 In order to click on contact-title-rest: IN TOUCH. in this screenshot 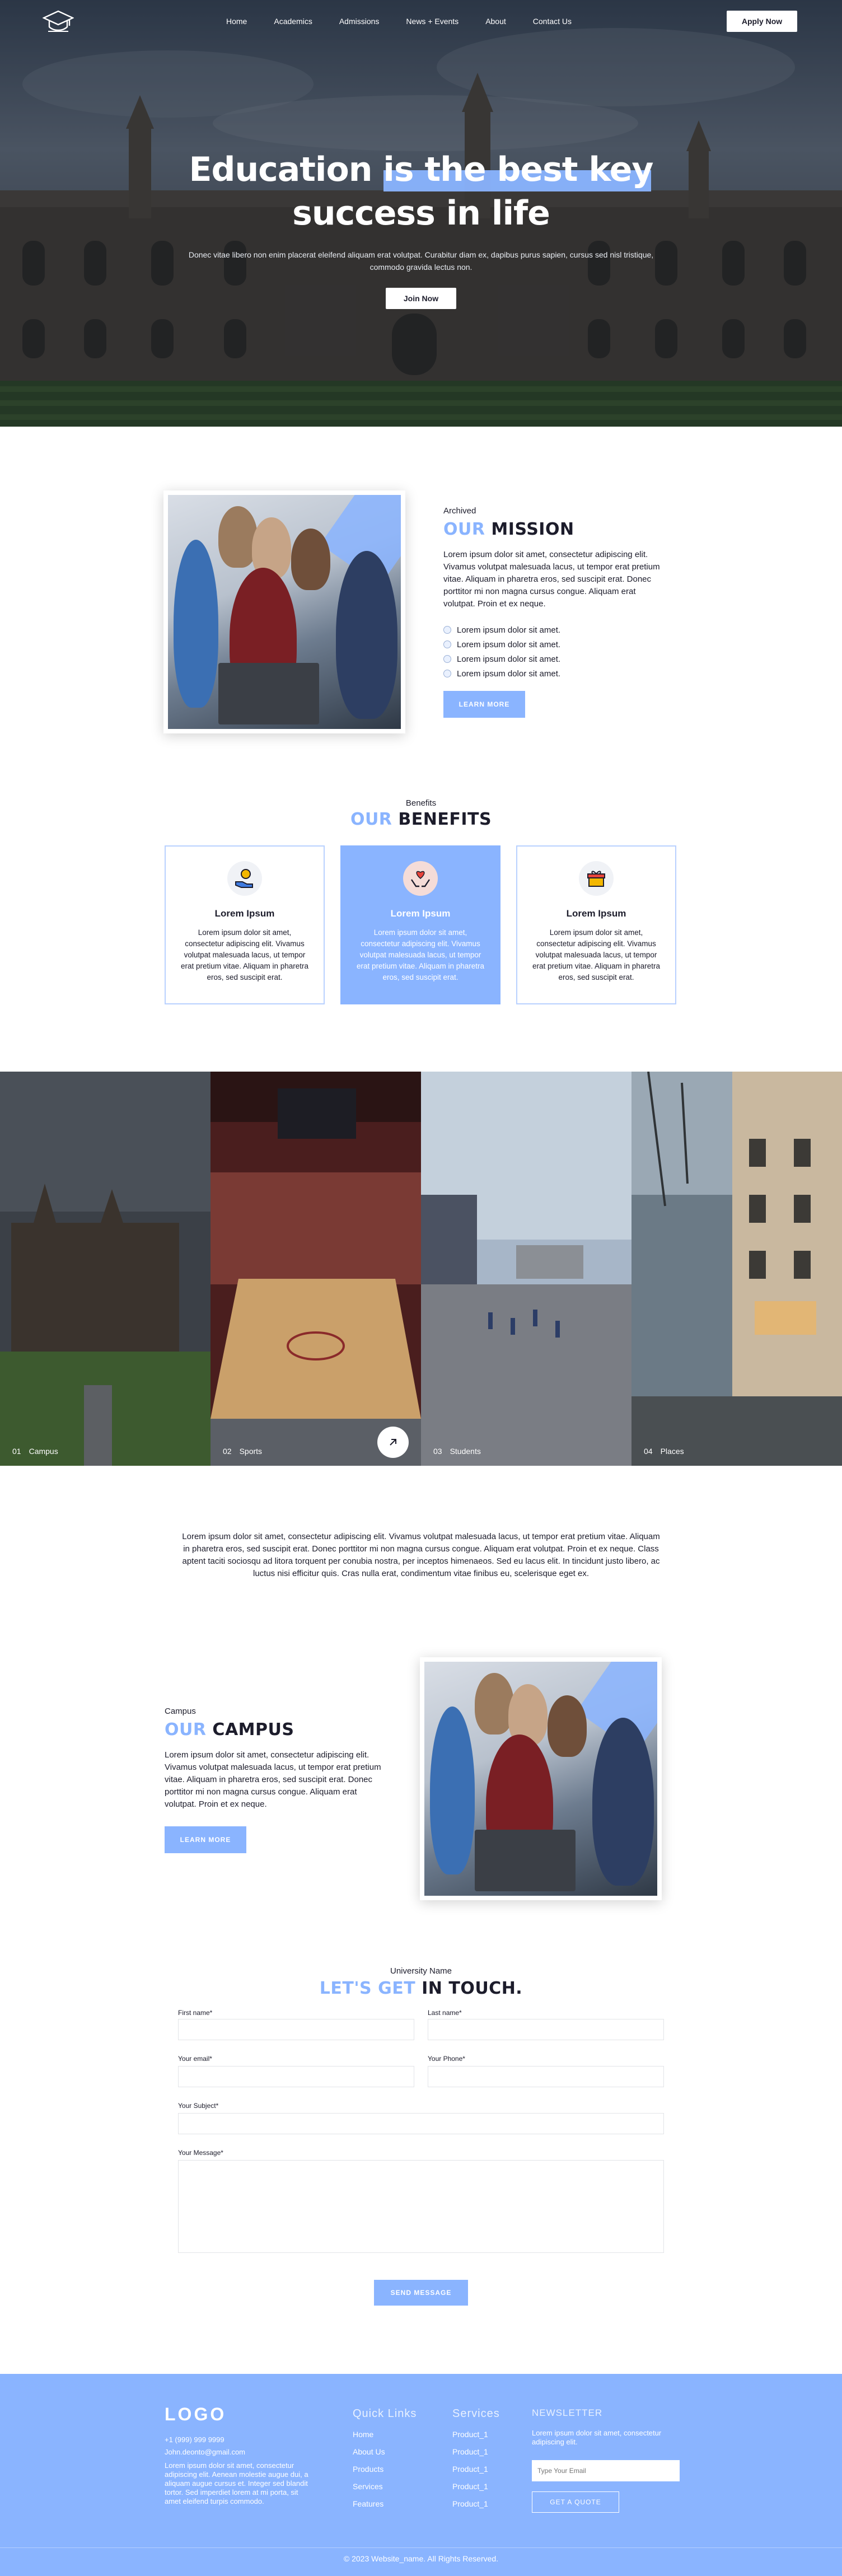, I will do `click(473, 1988)`.